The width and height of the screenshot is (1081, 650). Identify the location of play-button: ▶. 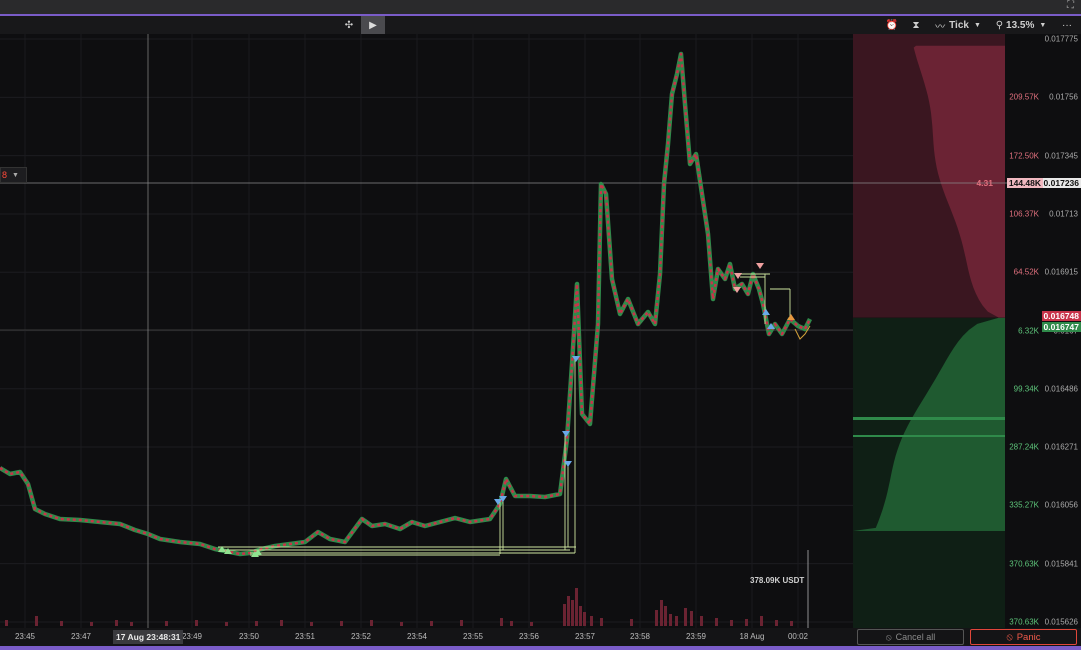
(373, 25).